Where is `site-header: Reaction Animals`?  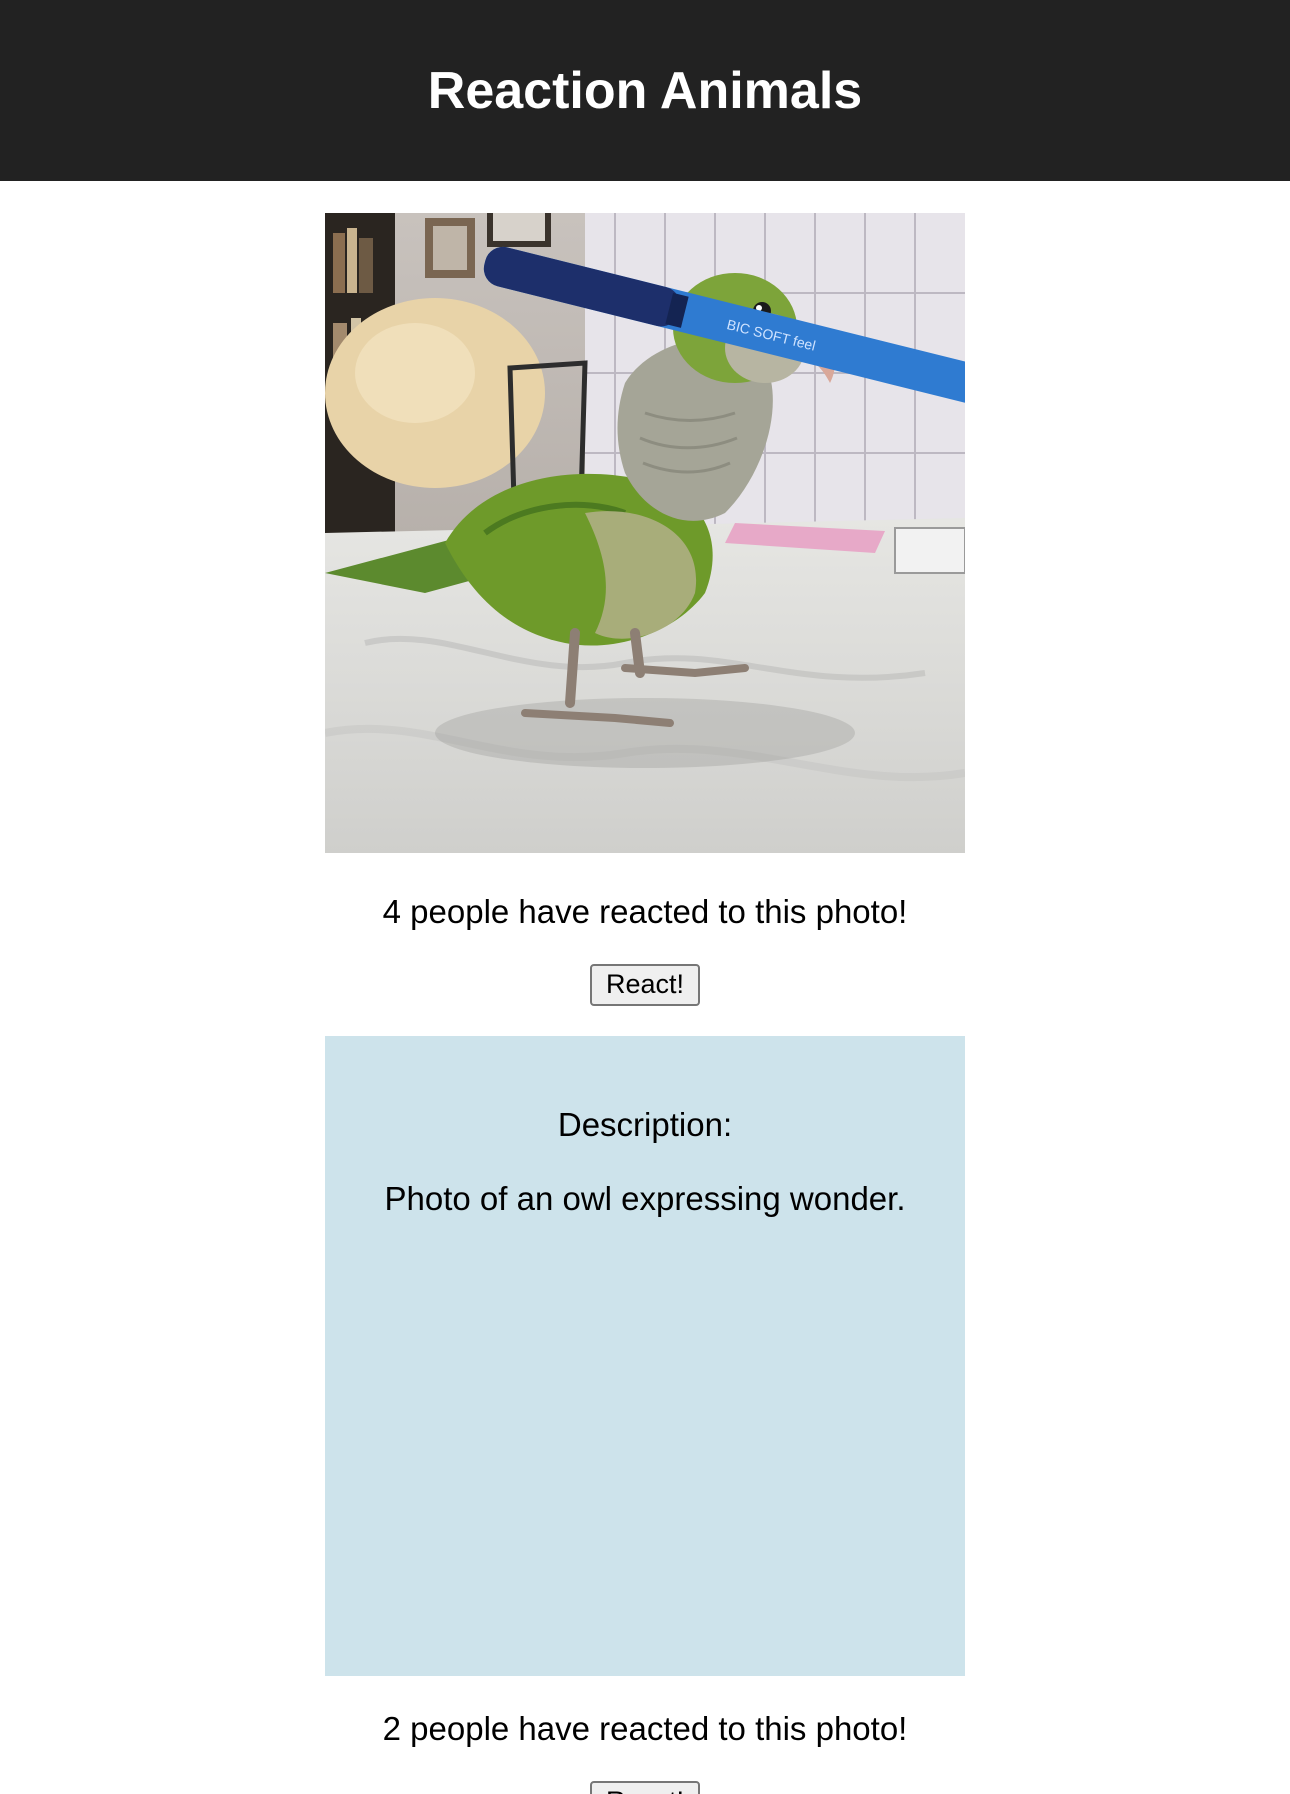 site-header: Reaction Animals is located at coordinates (645, 90).